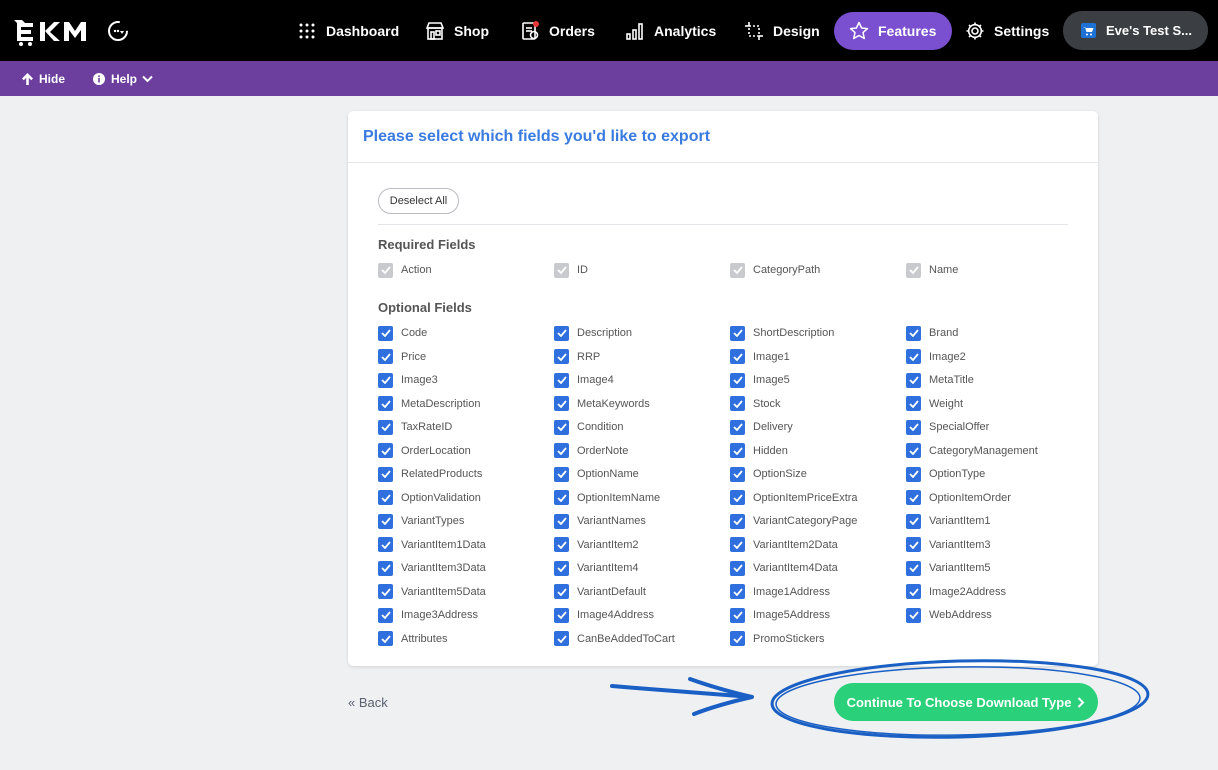  What do you see at coordinates (780, 592) in the screenshot?
I see `field-image1-address: Image1Address` at bounding box center [780, 592].